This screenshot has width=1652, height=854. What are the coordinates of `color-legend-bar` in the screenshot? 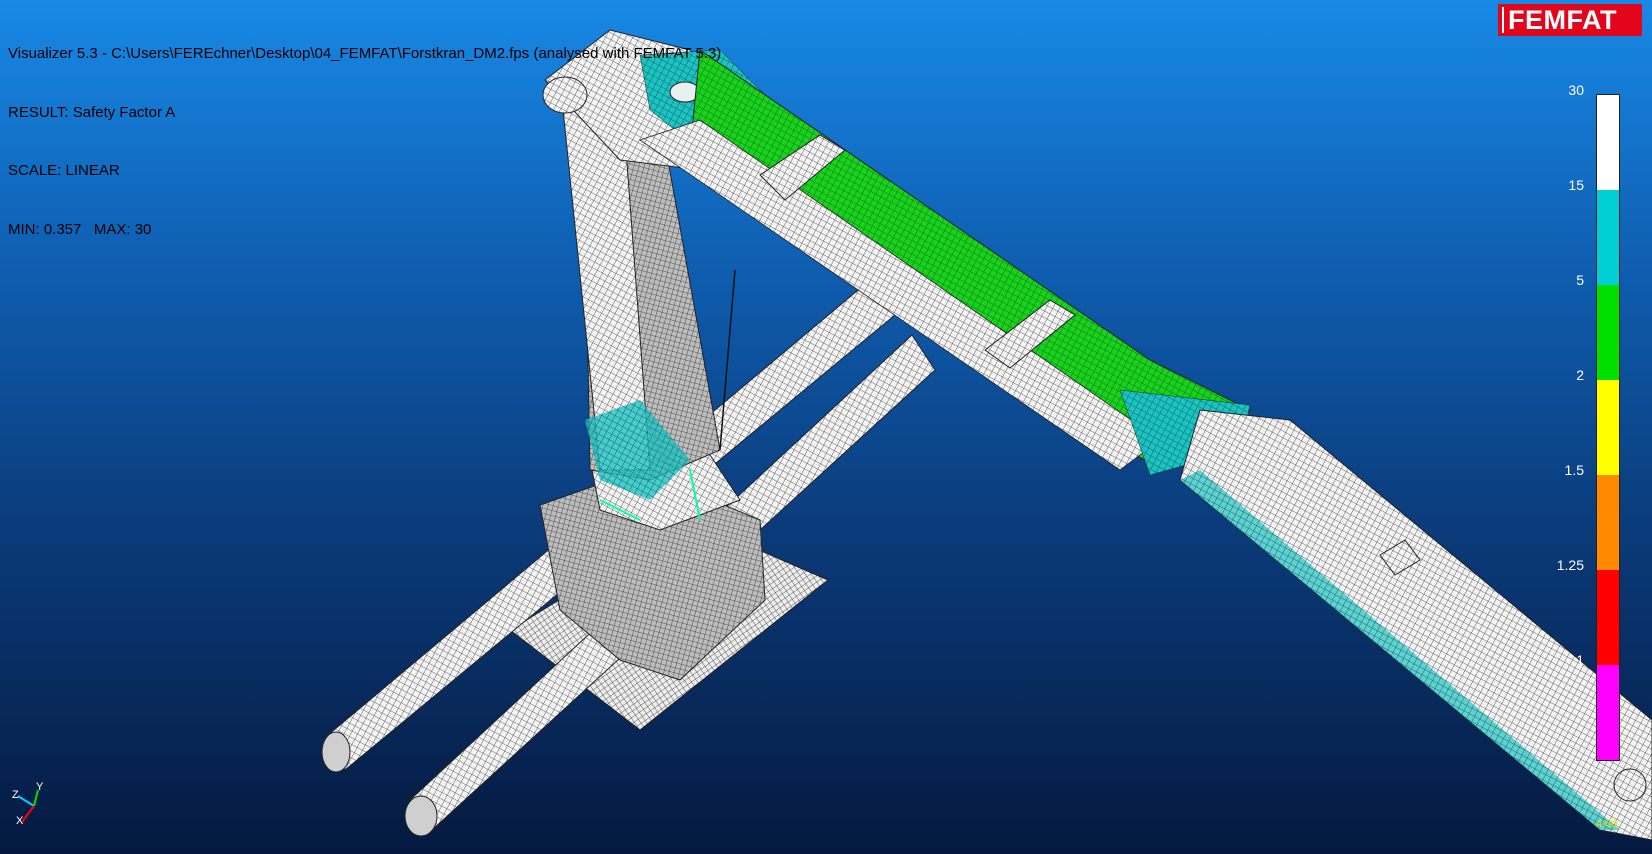 It's located at (1608, 427).